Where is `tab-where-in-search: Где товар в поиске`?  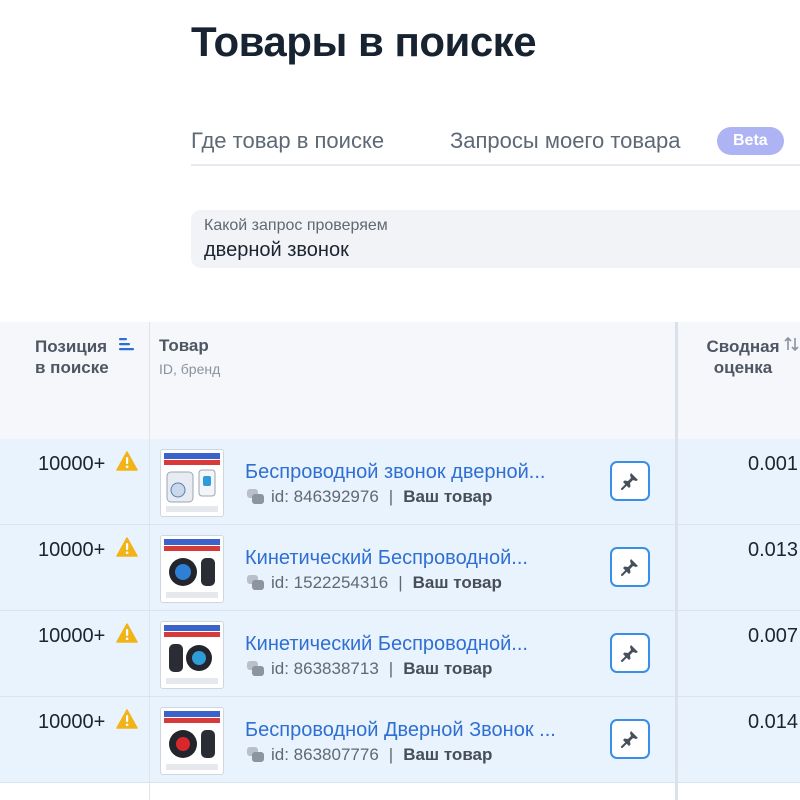 tab-where-in-search: Где товар в поиске is located at coordinates (287, 141).